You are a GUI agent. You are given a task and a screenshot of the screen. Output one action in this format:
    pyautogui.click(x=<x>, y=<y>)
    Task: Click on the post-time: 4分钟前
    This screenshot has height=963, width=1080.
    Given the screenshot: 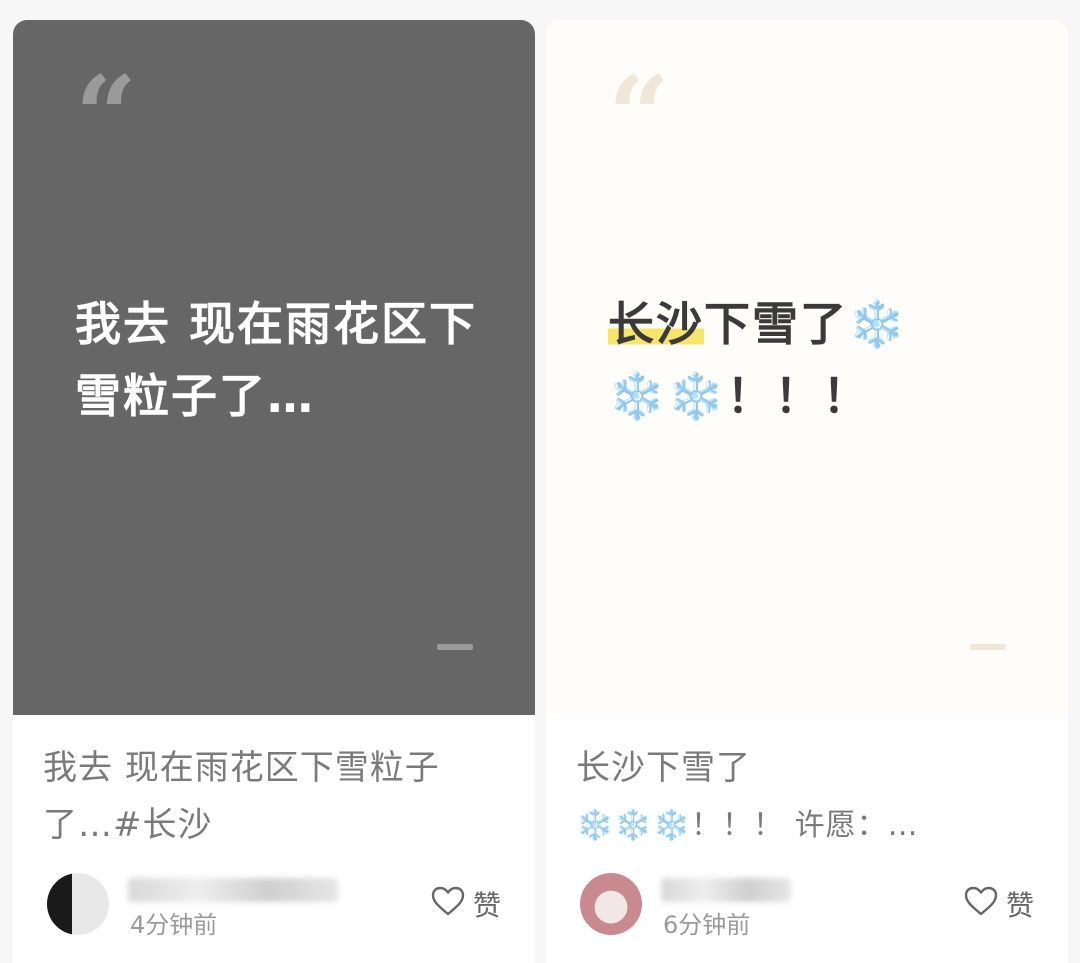 What is the action you would take?
    pyautogui.click(x=174, y=925)
    